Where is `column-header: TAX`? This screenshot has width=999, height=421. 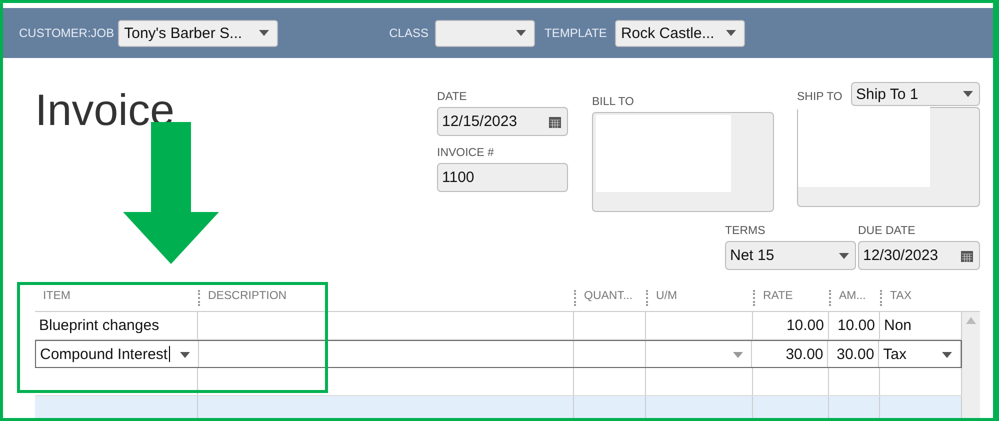 column-header: TAX is located at coordinates (921, 298).